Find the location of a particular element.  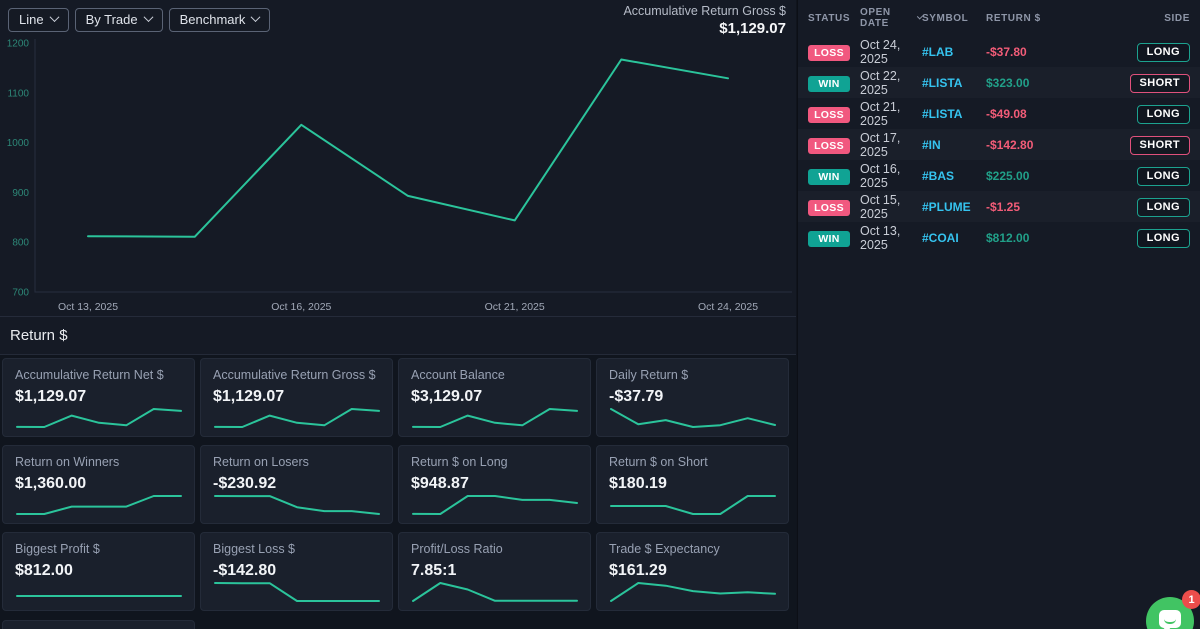

metric-card: Return $ on Short $180.19 is located at coordinates (692, 484).